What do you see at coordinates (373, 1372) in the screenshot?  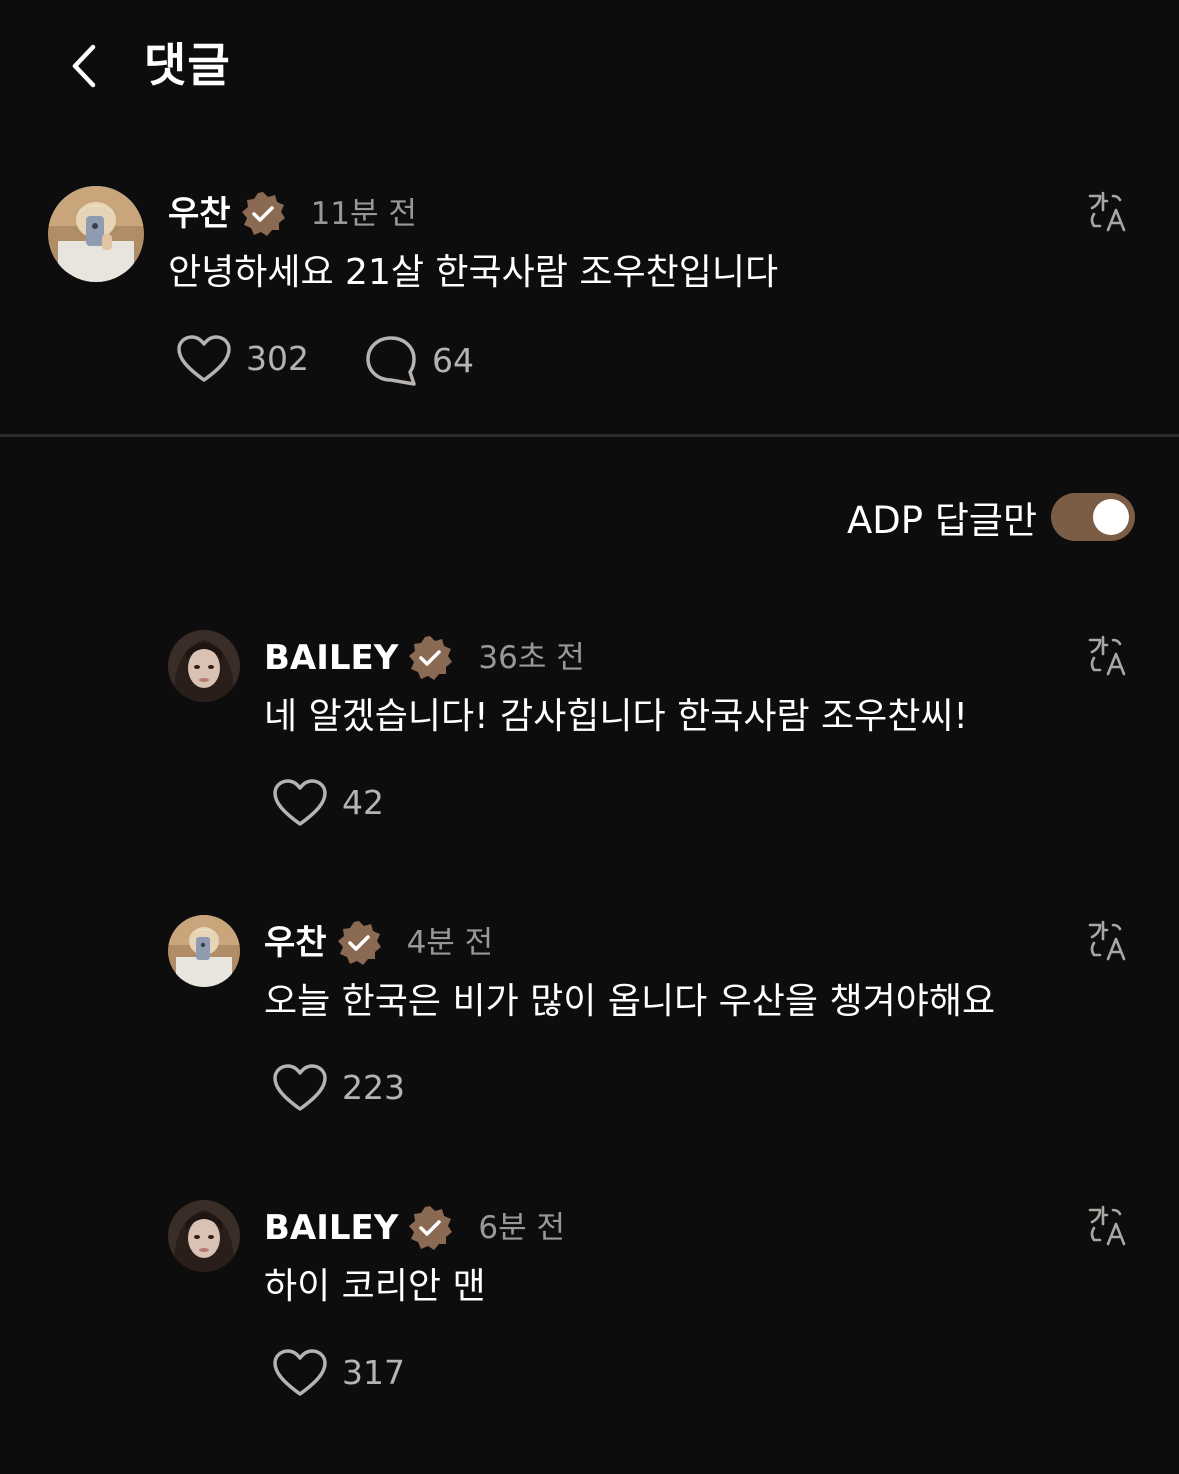 I see `like-count: 317` at bounding box center [373, 1372].